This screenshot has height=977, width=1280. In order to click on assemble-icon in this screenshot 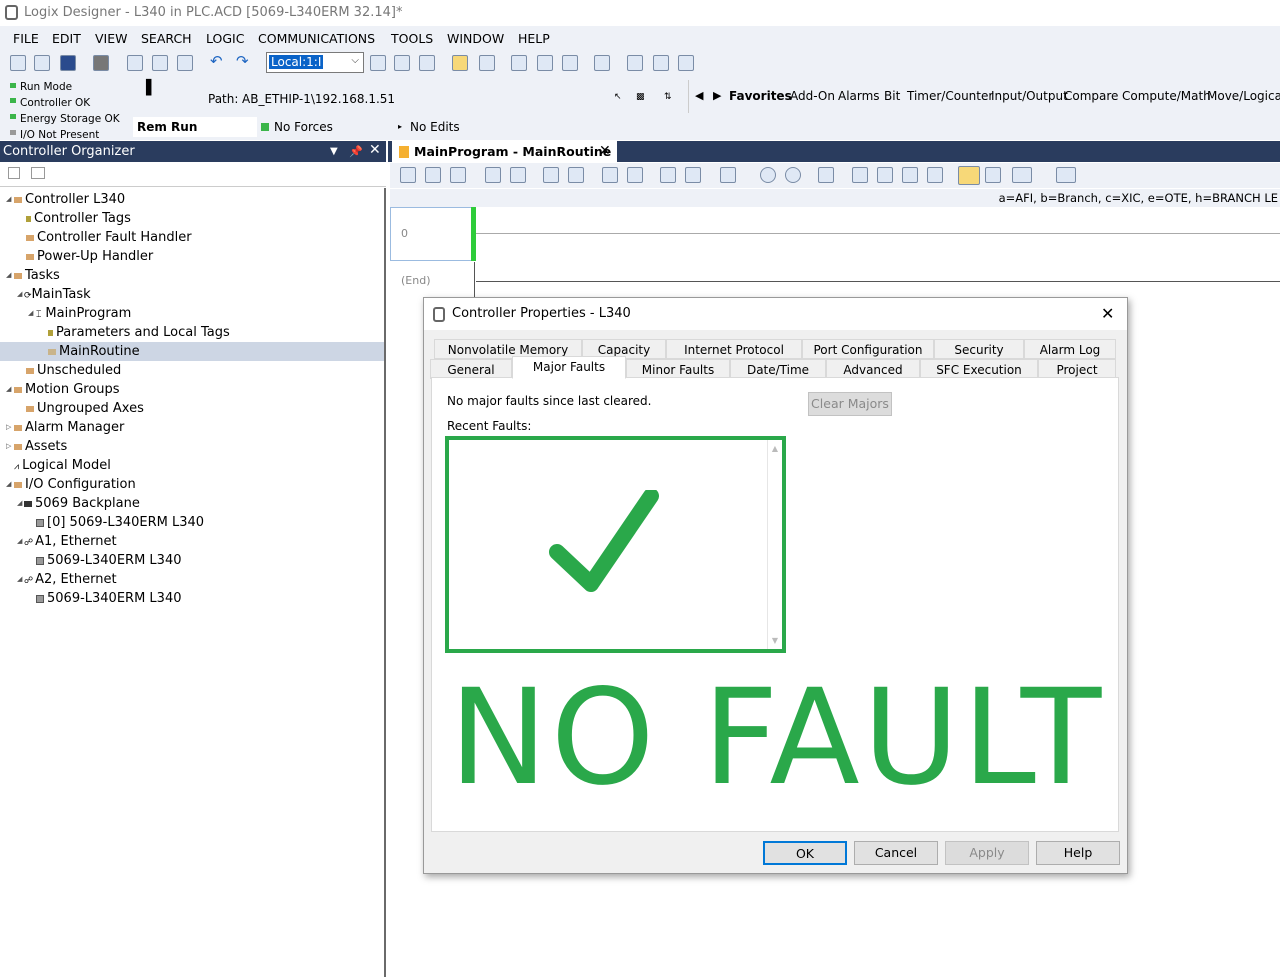, I will do `click(728, 175)`.